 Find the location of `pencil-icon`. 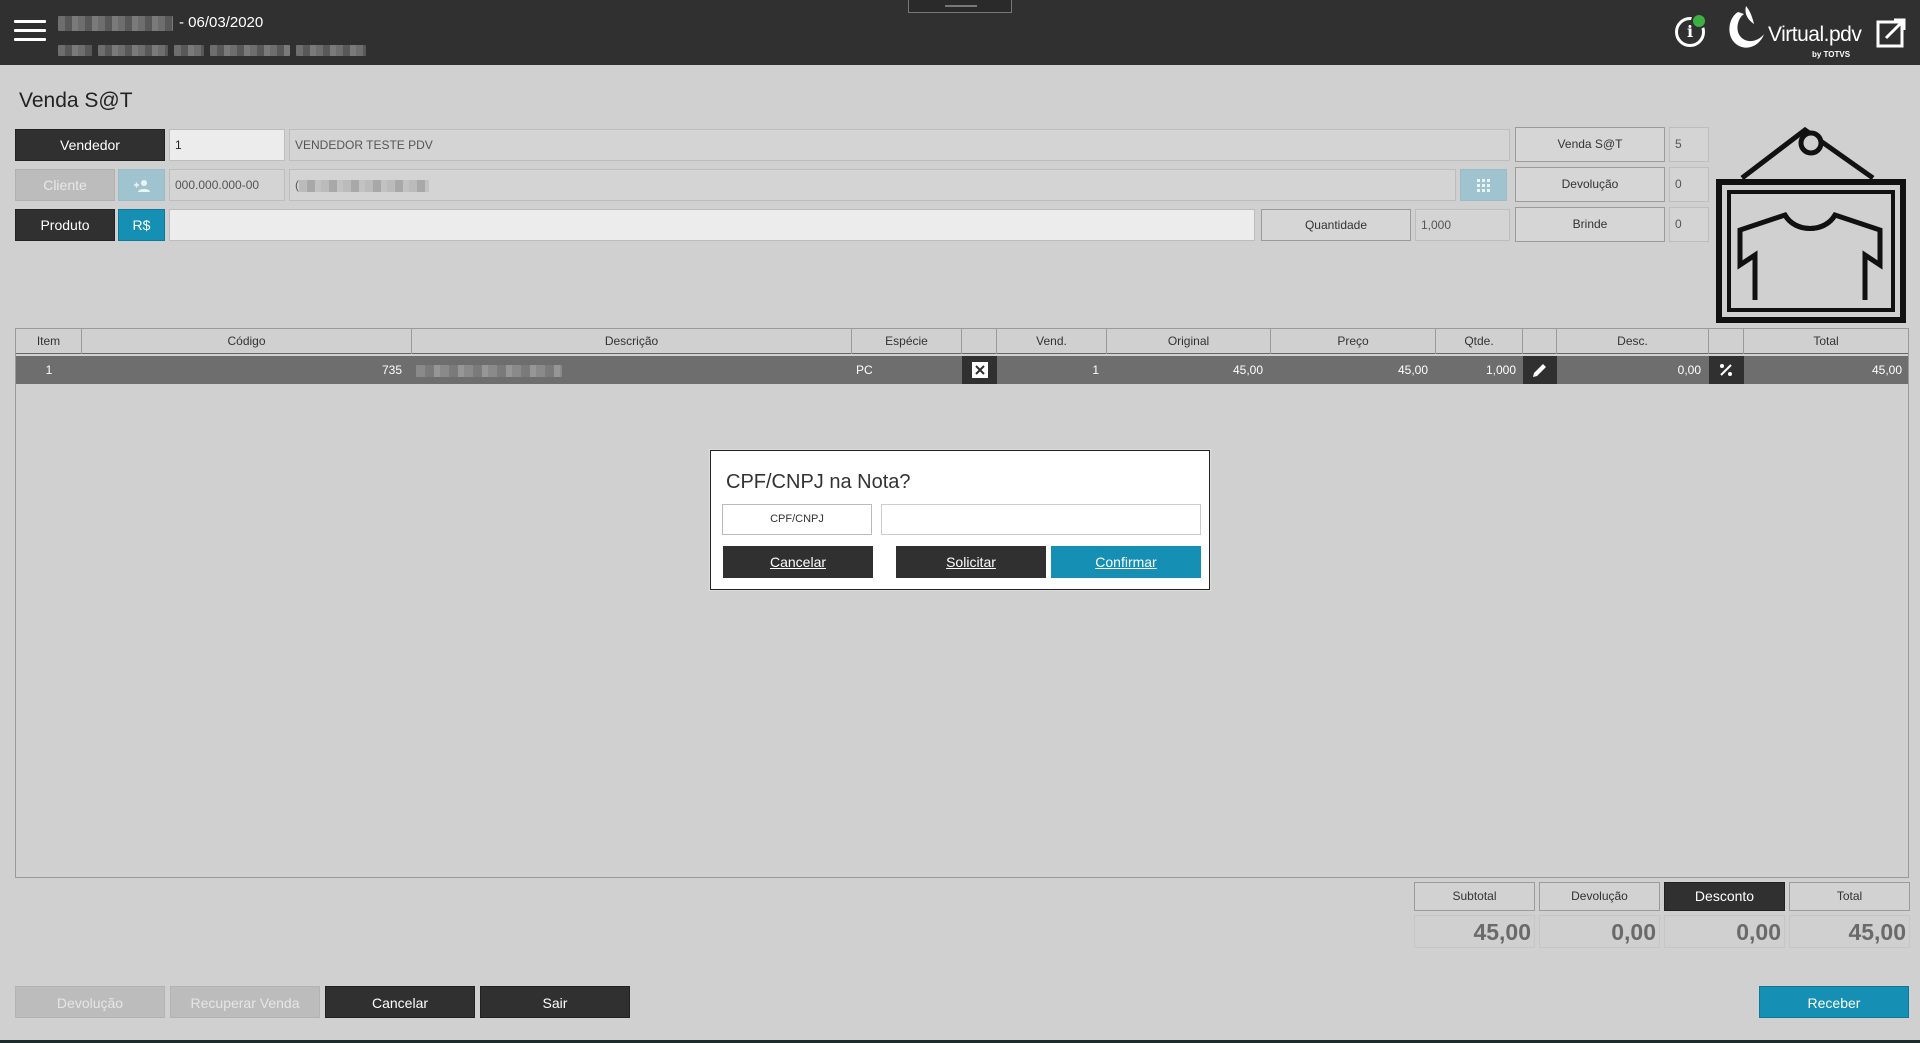

pencil-icon is located at coordinates (1539, 370).